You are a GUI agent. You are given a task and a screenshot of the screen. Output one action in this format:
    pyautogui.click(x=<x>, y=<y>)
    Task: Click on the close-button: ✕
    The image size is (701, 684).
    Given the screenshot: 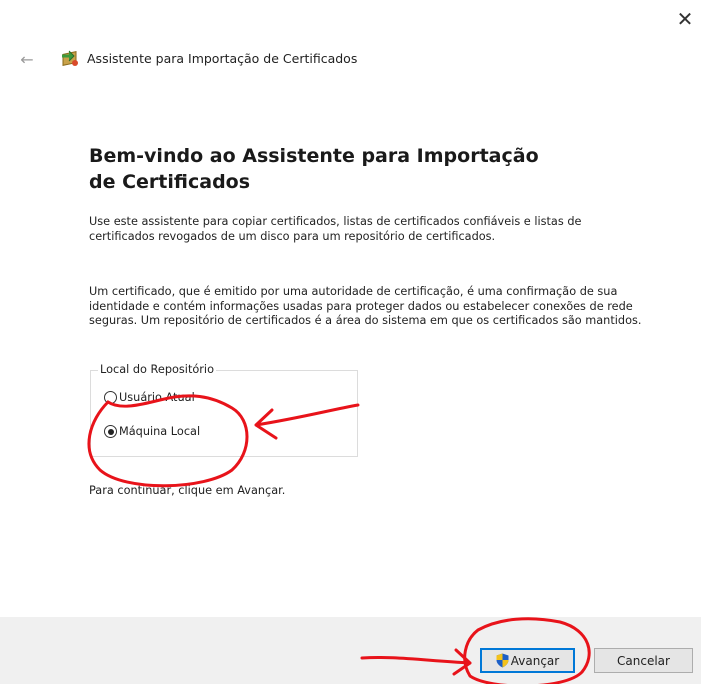 What is the action you would take?
    pyautogui.click(x=685, y=19)
    